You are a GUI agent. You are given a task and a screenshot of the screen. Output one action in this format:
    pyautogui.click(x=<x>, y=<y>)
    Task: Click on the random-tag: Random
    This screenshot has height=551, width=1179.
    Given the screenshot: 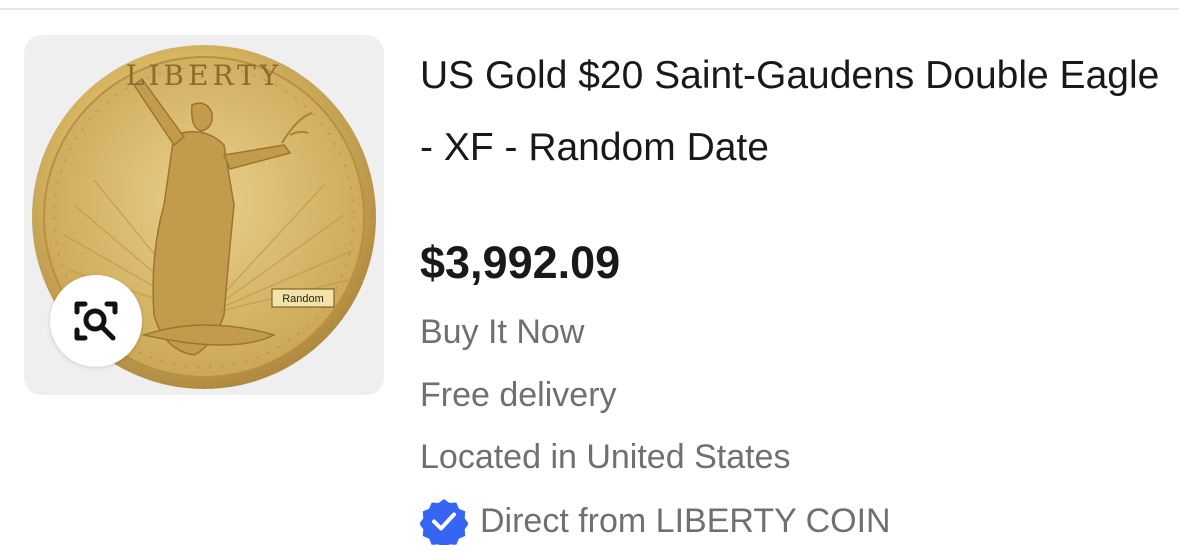 What is the action you would take?
    pyautogui.click(x=303, y=299)
    